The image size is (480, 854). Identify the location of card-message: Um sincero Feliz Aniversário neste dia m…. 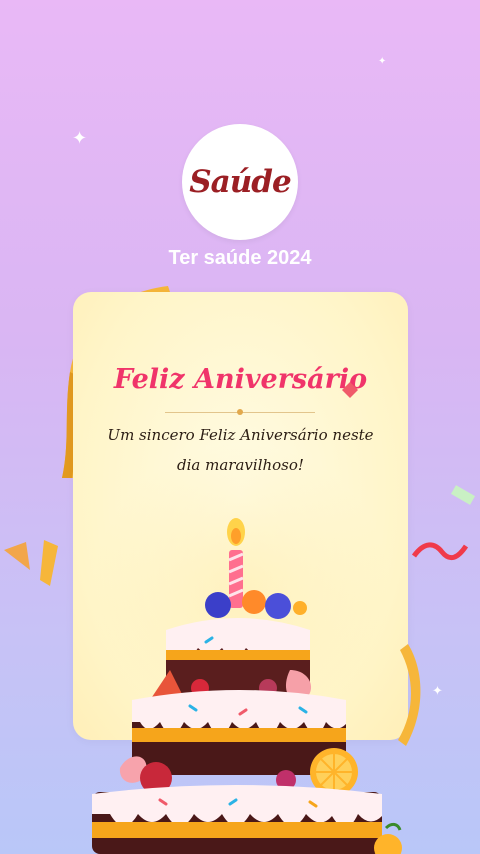
(240, 450).